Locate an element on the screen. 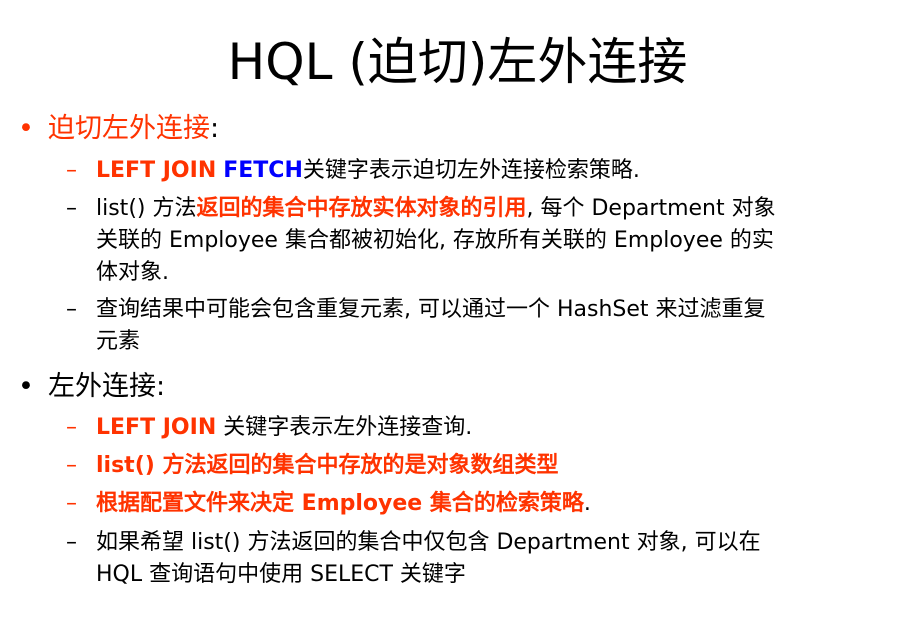  bullet-fetch-join: • 迫切左外连接: is located at coordinates (118, 129).